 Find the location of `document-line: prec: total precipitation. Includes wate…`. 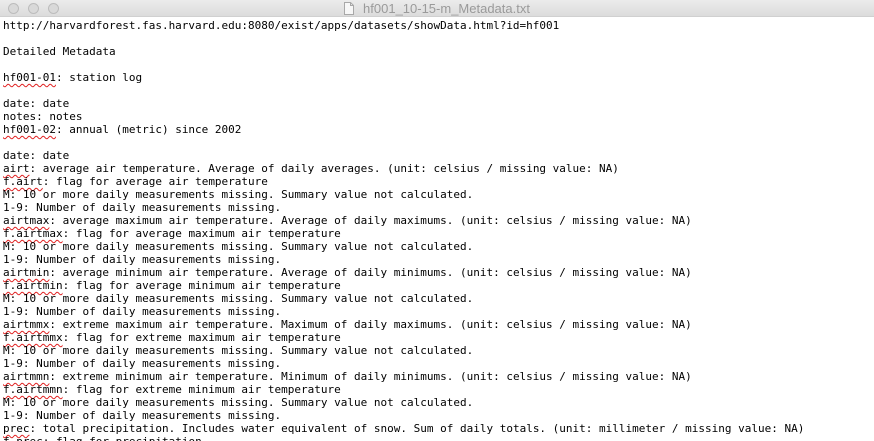

document-line: prec: total precipitation. Includes wate… is located at coordinates (437, 428).